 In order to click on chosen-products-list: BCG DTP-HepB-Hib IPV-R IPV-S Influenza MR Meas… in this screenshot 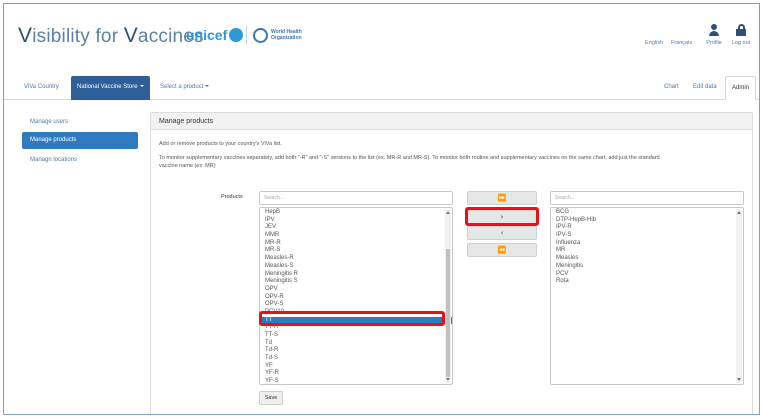, I will do `click(647, 296)`.